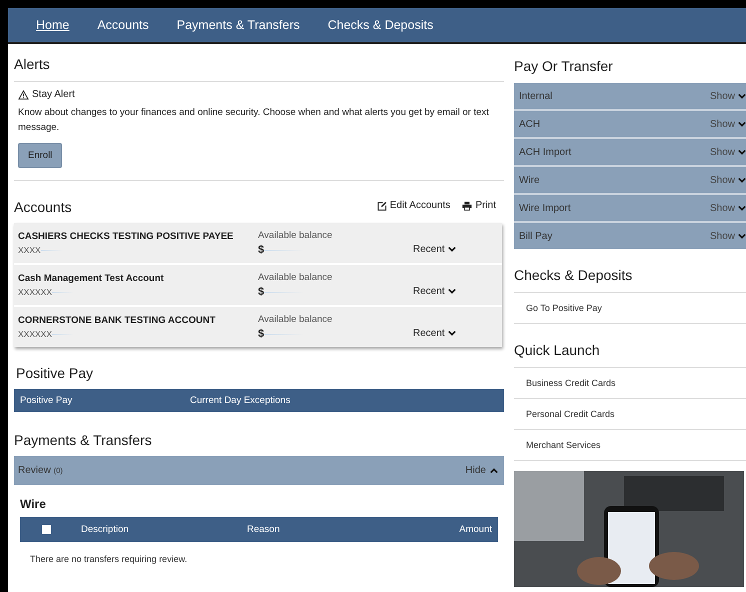 The image size is (746, 592). I want to click on printer-icon, so click(467, 205).